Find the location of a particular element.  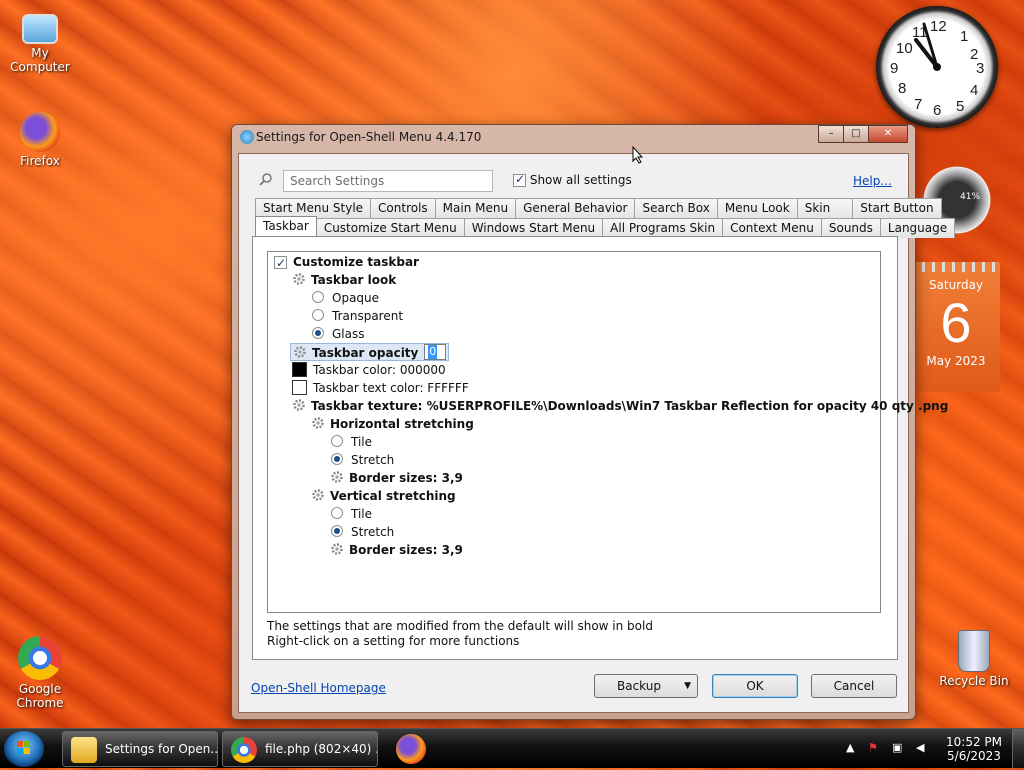

windows-logo-icon is located at coordinates (23, 747).